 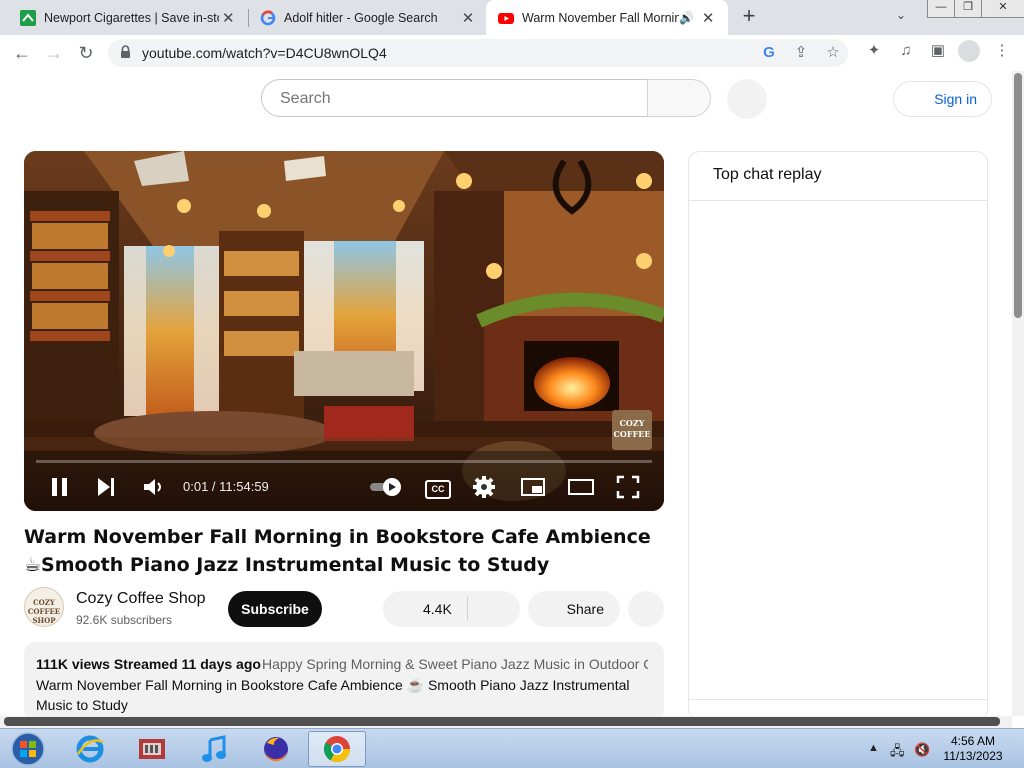 What do you see at coordinates (941, 9) in the screenshot?
I see `minimize-button: —` at bounding box center [941, 9].